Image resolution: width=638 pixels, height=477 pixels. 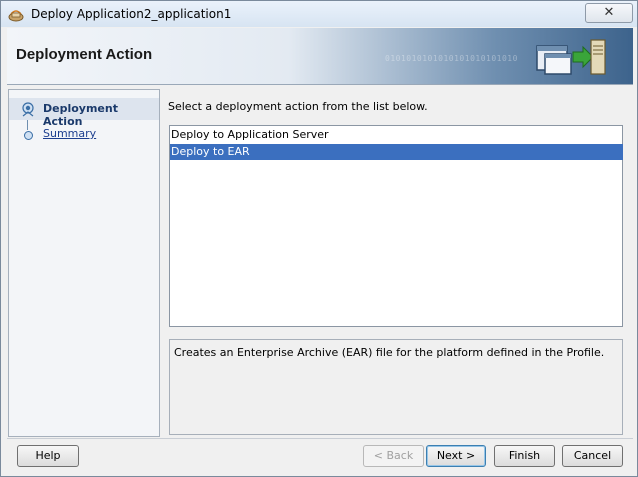 I want to click on nav-item-summary: Summary, so click(x=84, y=136).